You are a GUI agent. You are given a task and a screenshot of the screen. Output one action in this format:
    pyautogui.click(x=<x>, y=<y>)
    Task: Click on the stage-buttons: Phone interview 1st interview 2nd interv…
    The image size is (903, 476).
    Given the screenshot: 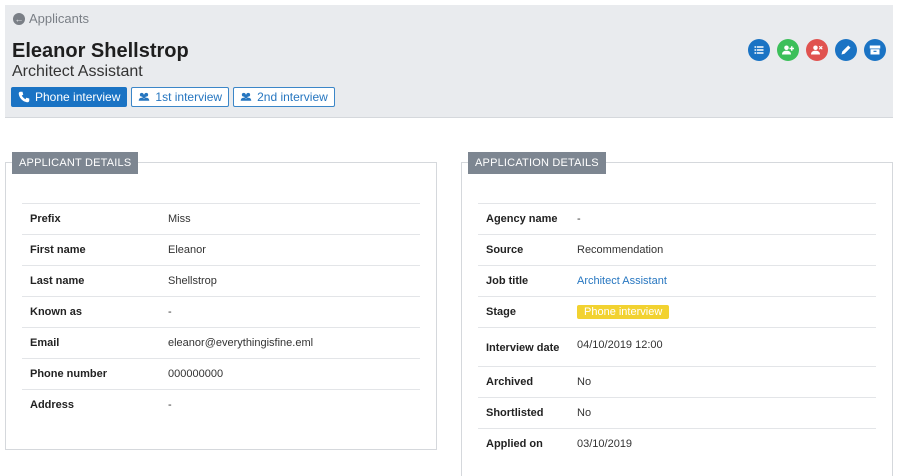 What is the action you would take?
    pyautogui.click(x=173, y=97)
    